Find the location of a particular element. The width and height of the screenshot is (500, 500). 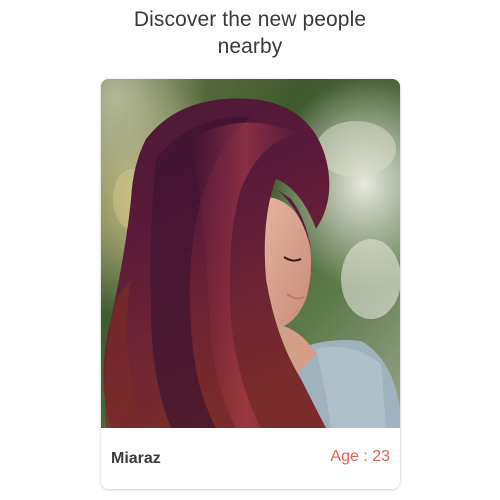

profile-name: Miaraz is located at coordinates (136, 458).